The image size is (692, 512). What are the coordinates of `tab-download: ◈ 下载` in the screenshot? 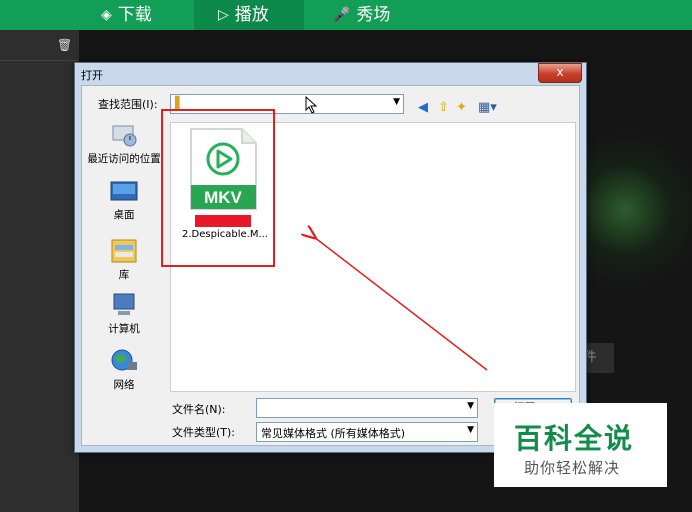 It's located at (126, 15).